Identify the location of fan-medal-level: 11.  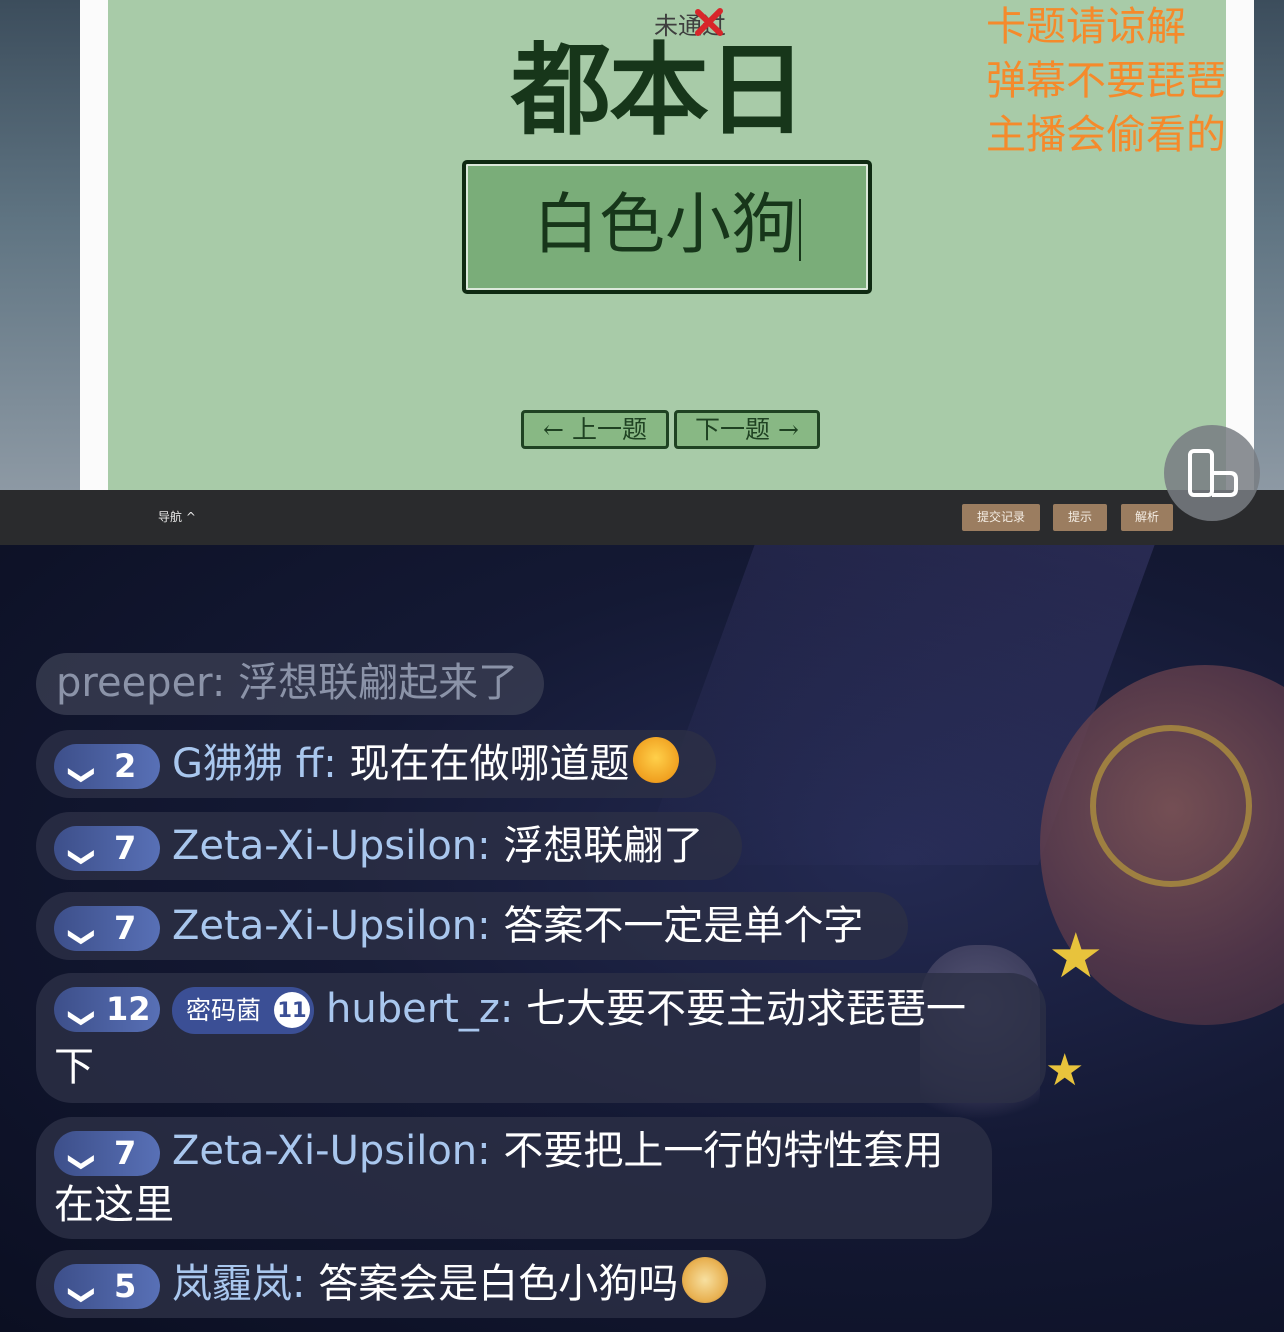
(292, 1010).